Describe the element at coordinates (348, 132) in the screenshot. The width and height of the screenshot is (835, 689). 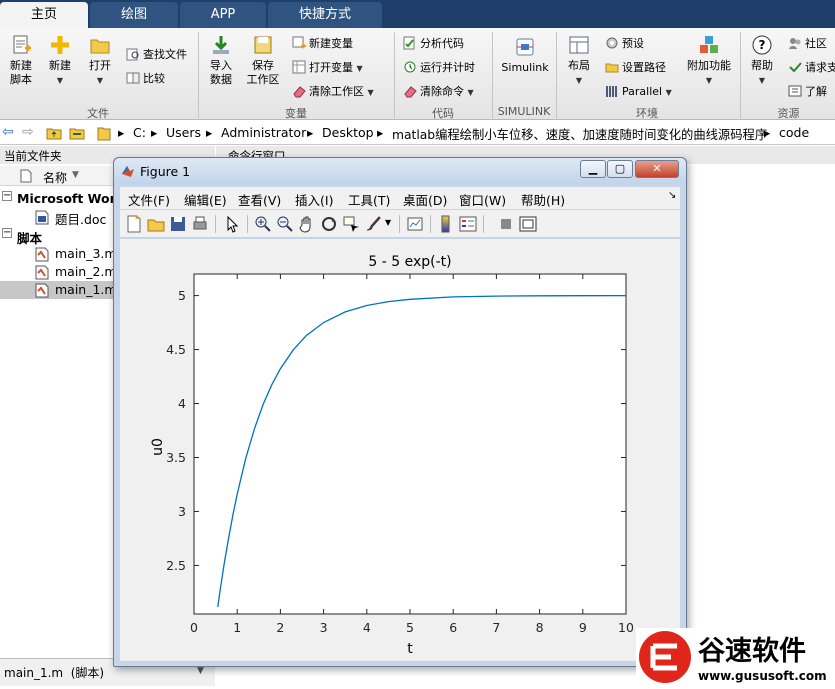
I see `breadcrumb-desktop: Desktop` at that location.